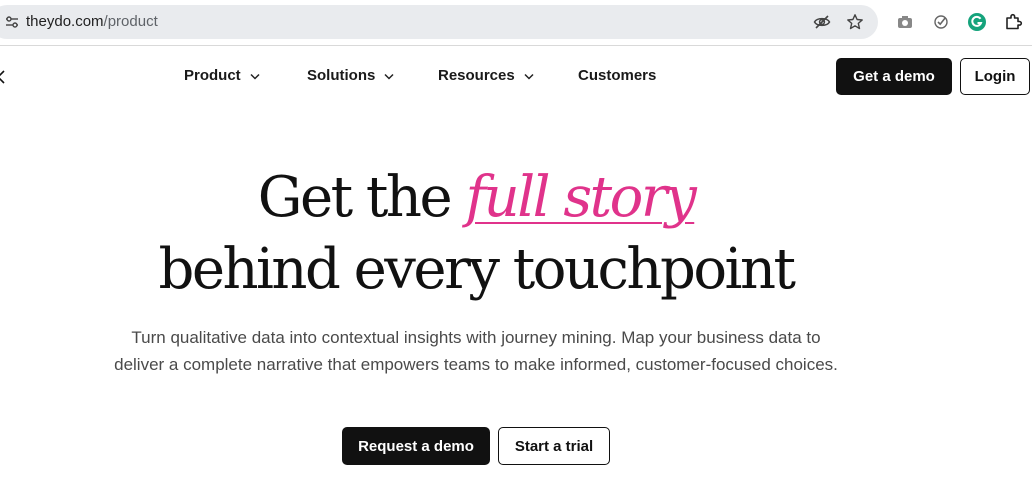 The width and height of the screenshot is (1032, 483). Describe the element at coordinates (894, 76) in the screenshot. I see `get-a-demo-button: Get a demo` at that location.